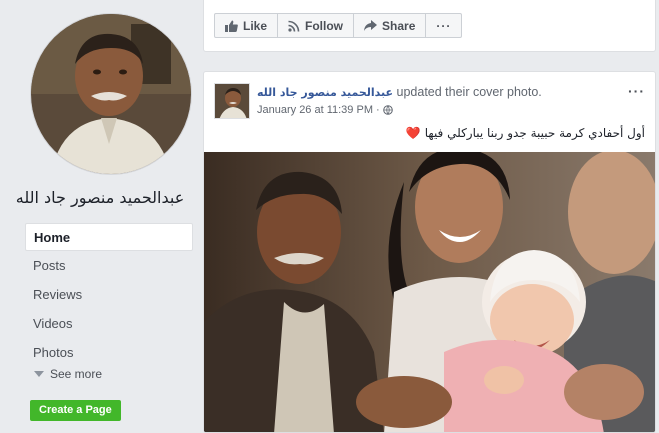 Image resolution: width=659 pixels, height=433 pixels. I want to click on post-options-button: ···, so click(636, 91).